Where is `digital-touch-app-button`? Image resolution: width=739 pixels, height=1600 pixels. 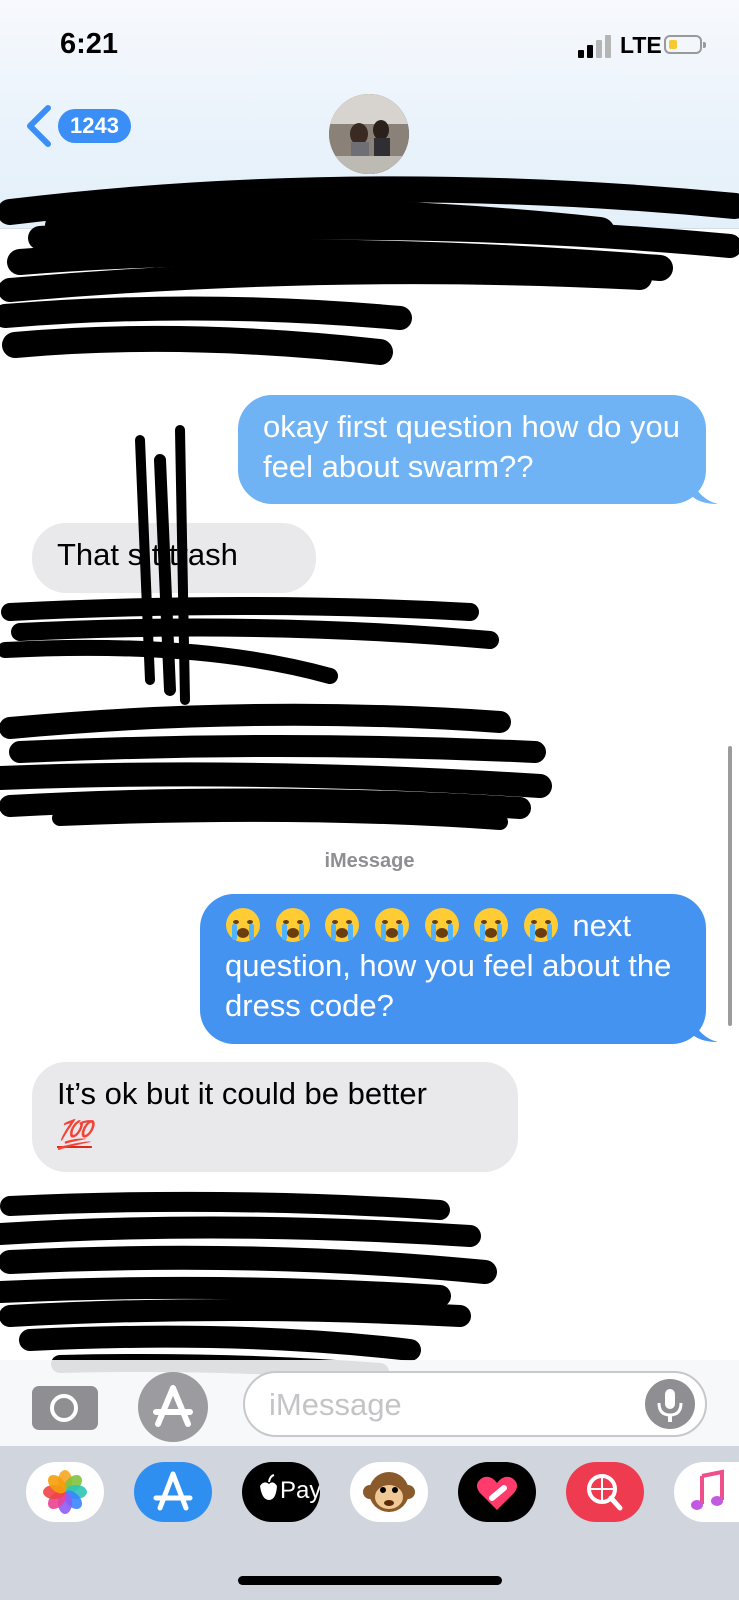
digital-touch-app-button is located at coordinates (497, 1492).